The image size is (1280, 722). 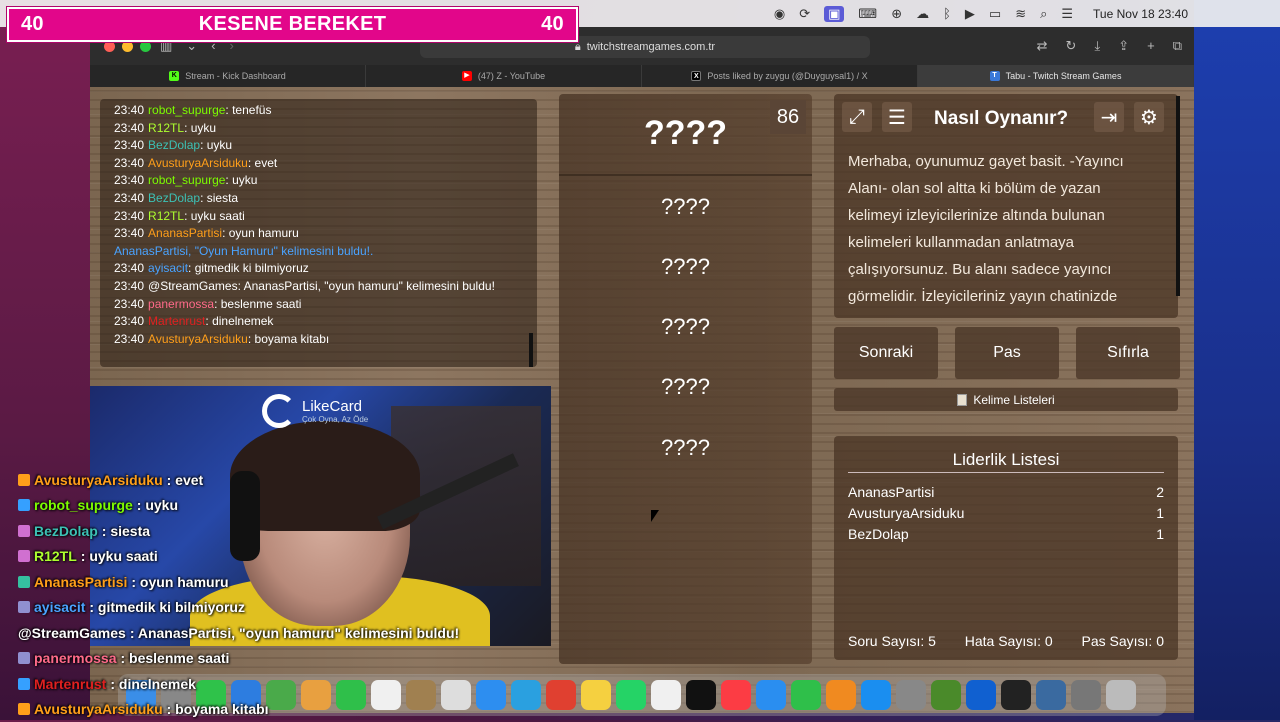 I want to click on overlay-chat-line: AvusturyaArsiduku: evet, so click(x=258, y=480).